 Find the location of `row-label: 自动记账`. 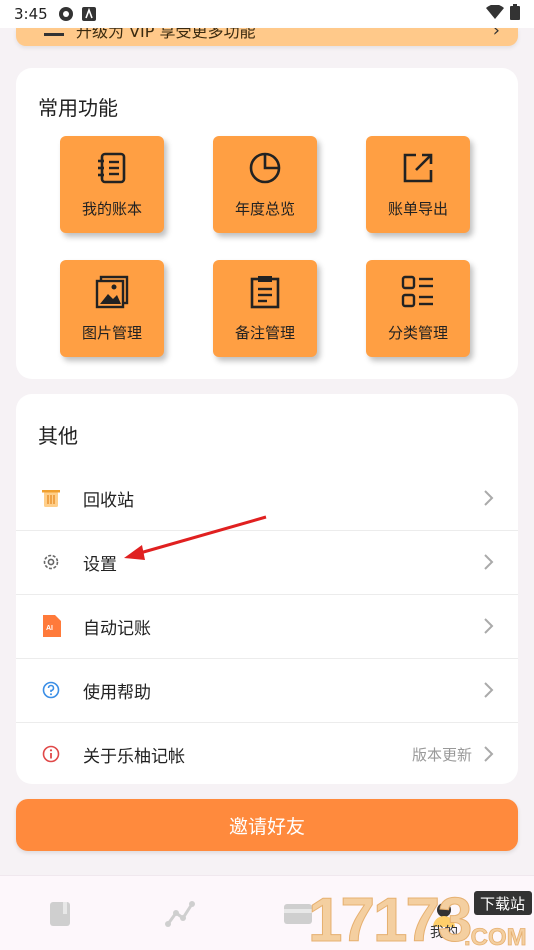

row-label: 自动记账 is located at coordinates (117, 628).